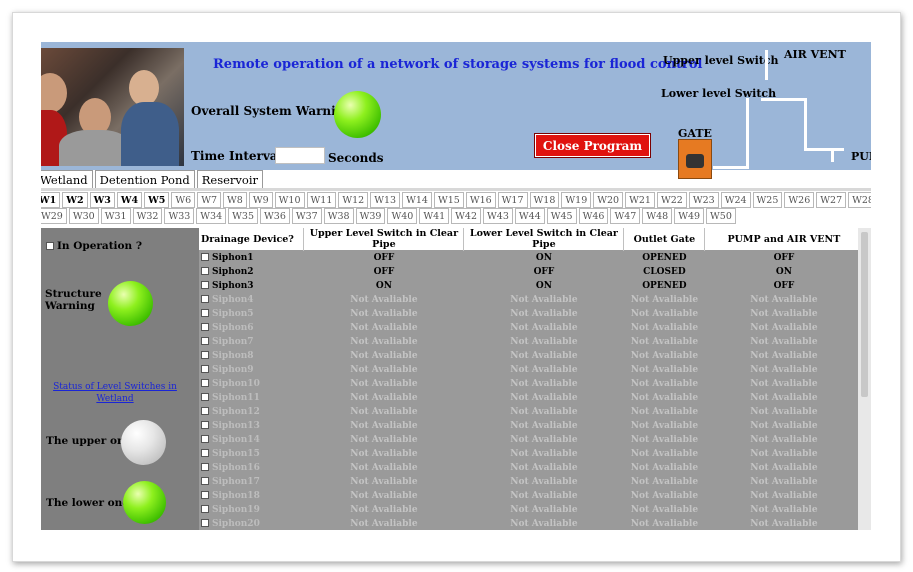  What do you see at coordinates (402, 216) in the screenshot?
I see `week-tab-w40: W40` at bounding box center [402, 216].